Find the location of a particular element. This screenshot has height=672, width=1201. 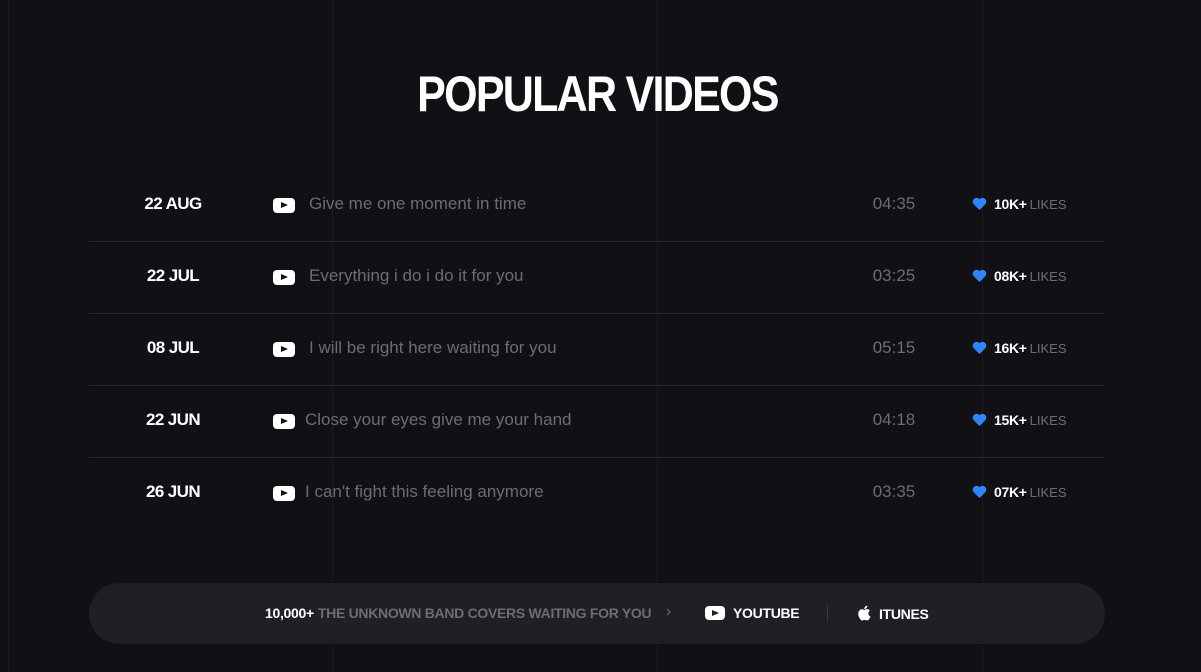

video-duration: 04:35 is located at coordinates (894, 203).